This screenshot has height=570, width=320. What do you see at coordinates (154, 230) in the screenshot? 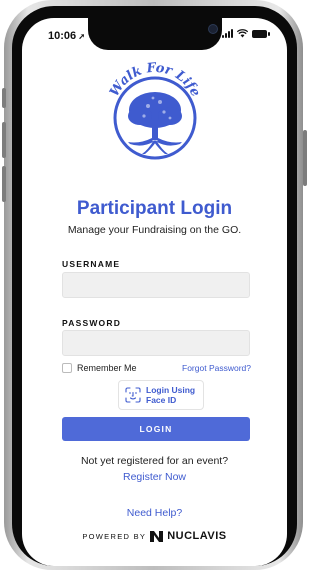
I see `page-subtitle: Manage your Fundraising on the GO.` at bounding box center [154, 230].